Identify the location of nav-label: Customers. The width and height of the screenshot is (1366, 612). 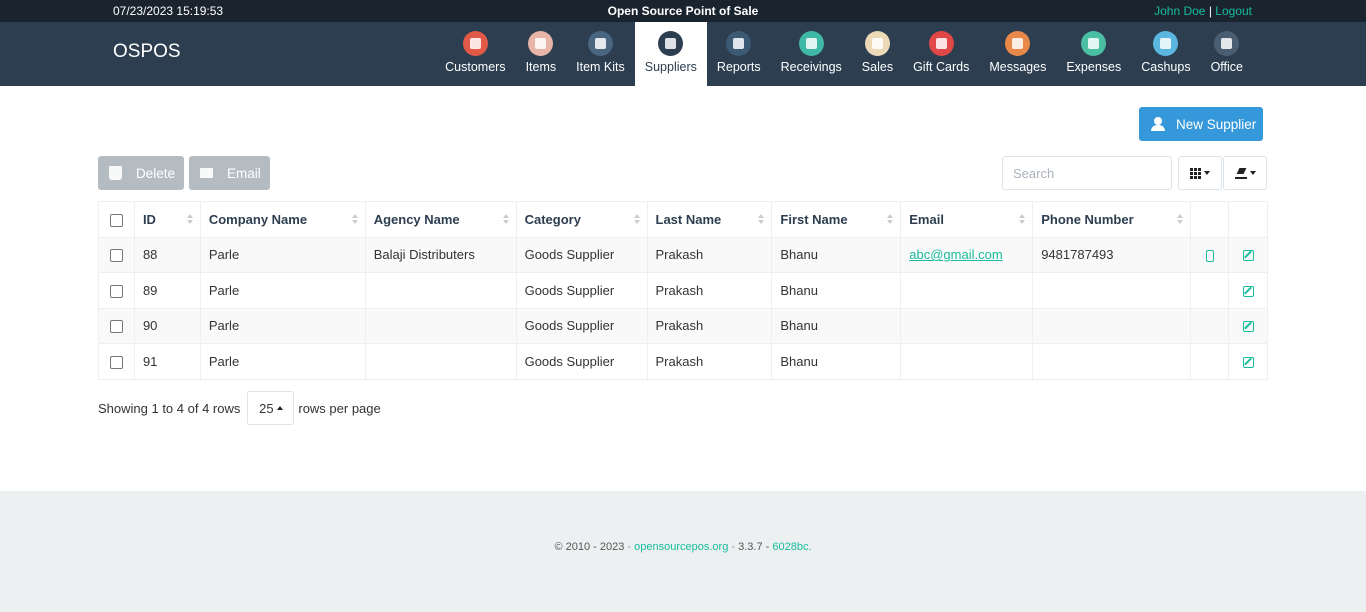
(475, 67).